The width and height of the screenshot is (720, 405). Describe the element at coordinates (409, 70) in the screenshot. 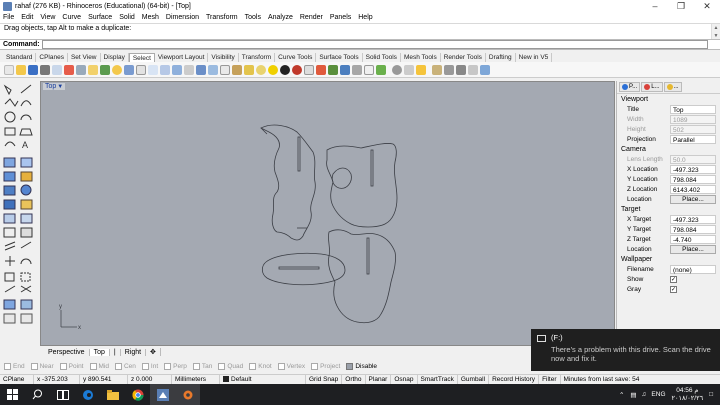

I see `toolbar-icon-a` at that location.